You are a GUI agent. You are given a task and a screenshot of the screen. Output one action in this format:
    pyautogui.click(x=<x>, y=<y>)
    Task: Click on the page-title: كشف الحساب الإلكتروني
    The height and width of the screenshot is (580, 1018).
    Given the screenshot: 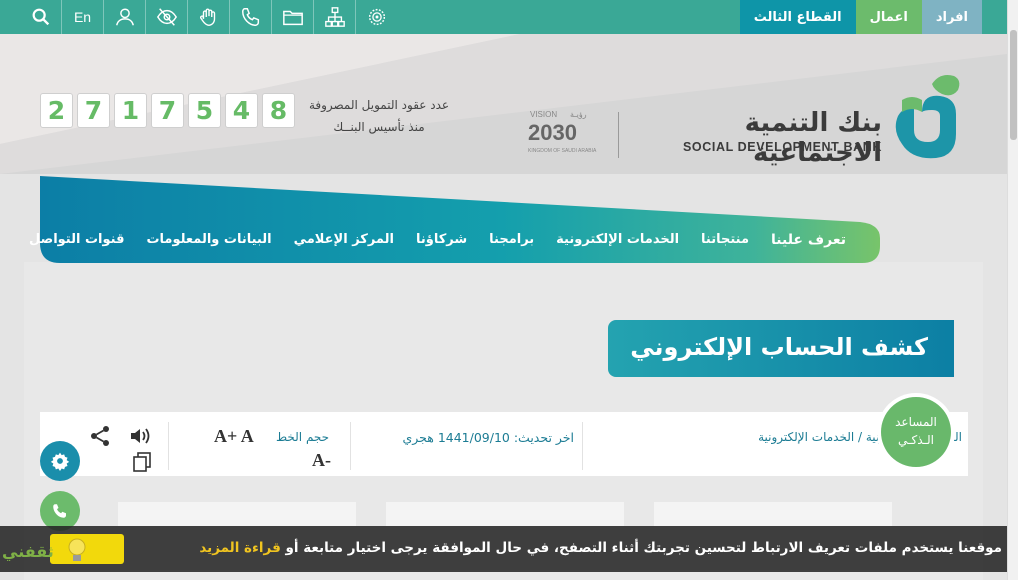 What is the action you would take?
    pyautogui.click(x=779, y=347)
    